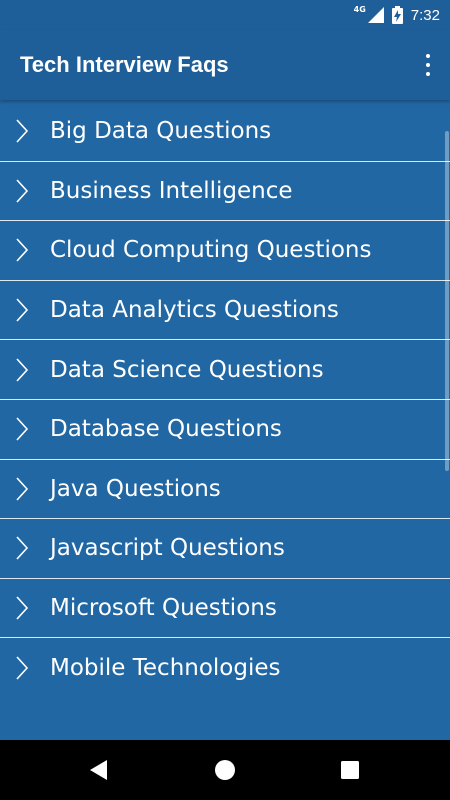  Describe the element at coordinates (194, 310) in the screenshot. I see `list-item-label: Data Analytics Questions` at that location.